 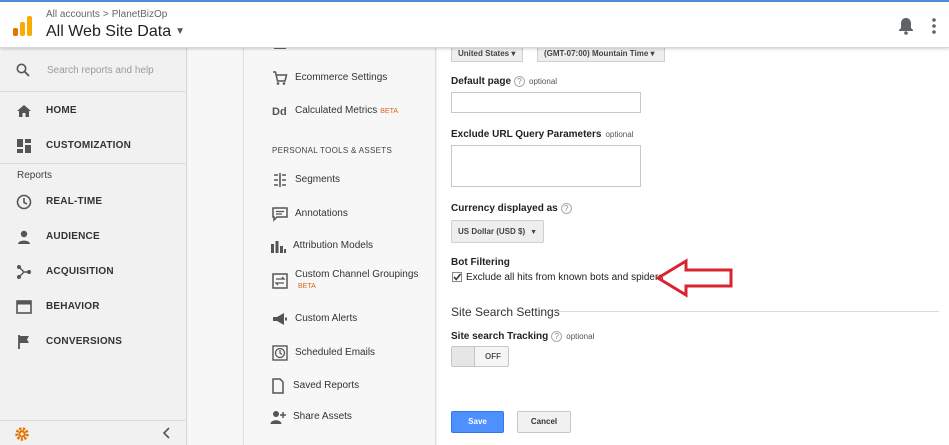 What do you see at coordinates (24, 146) in the screenshot?
I see `dashboard-icon` at bounding box center [24, 146].